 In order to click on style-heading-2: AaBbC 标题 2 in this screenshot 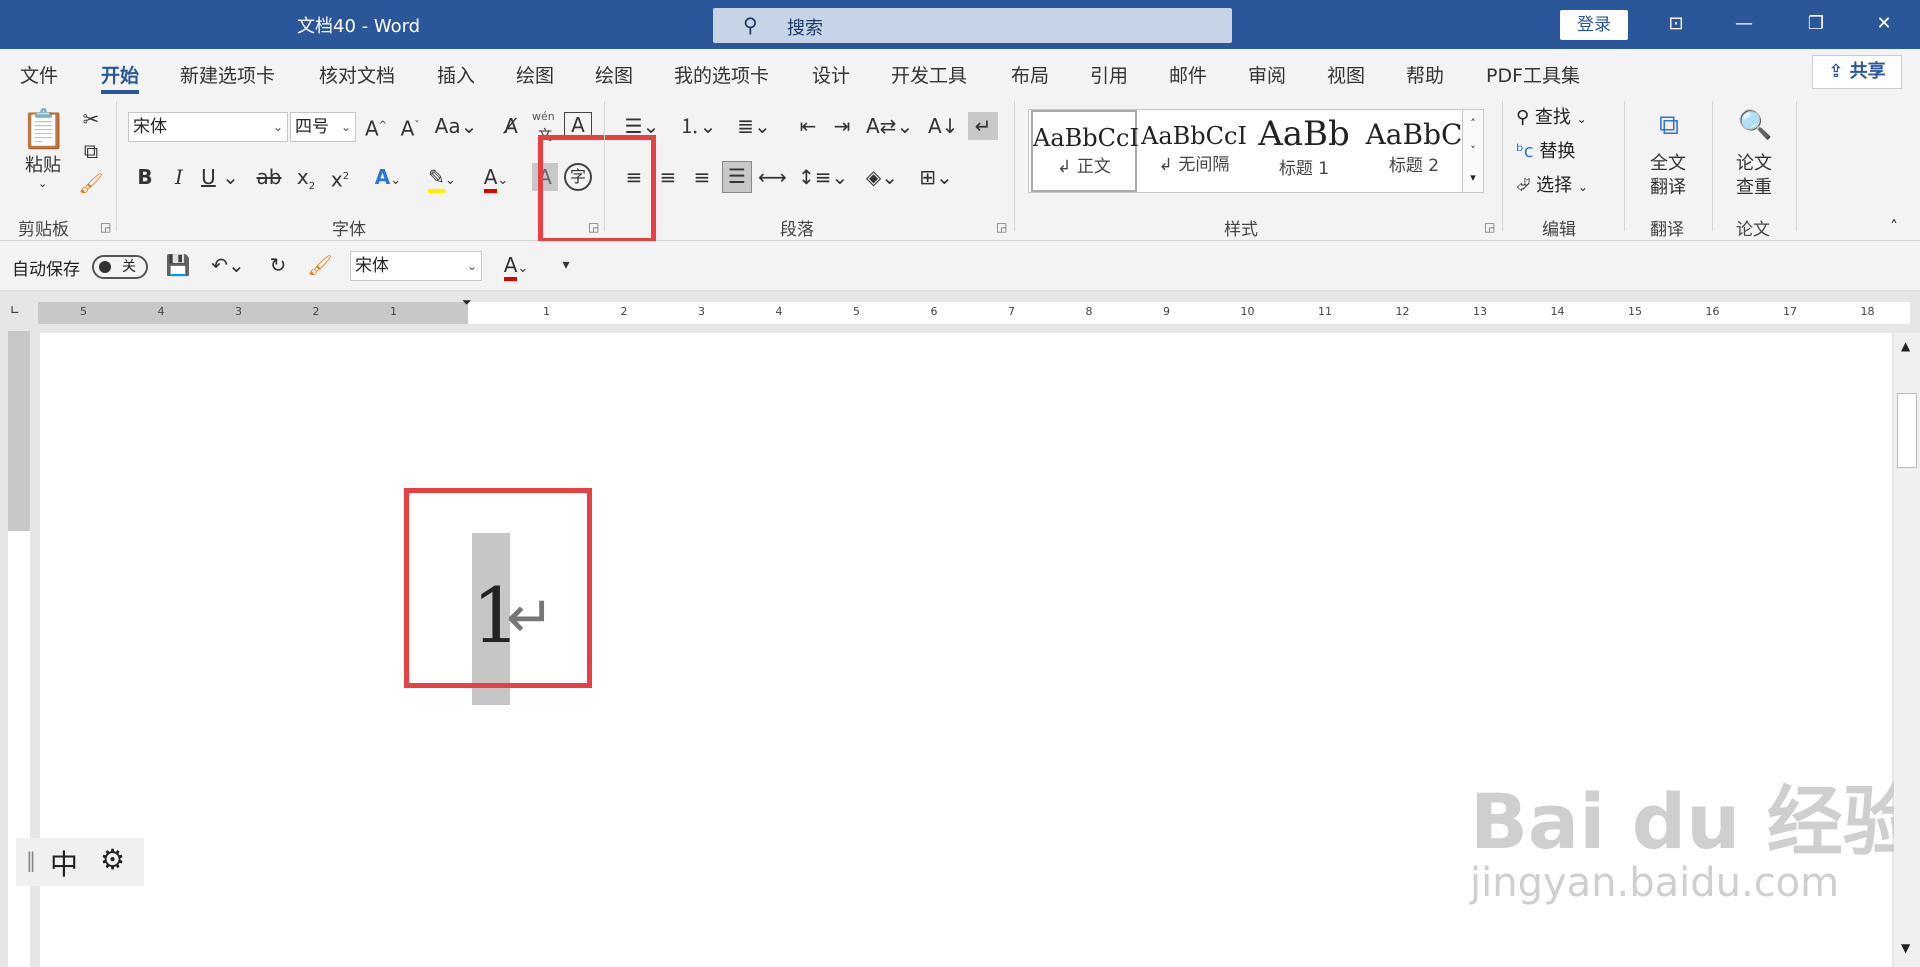, I will do `click(1414, 151)`.